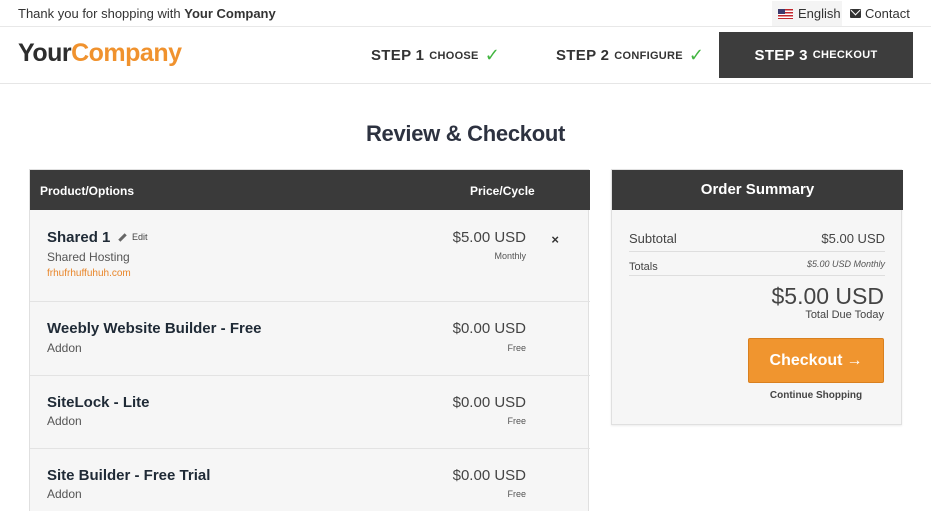 This screenshot has height=511, width=931. I want to click on totals-value: $5.00 USD Monthly, so click(845, 264).